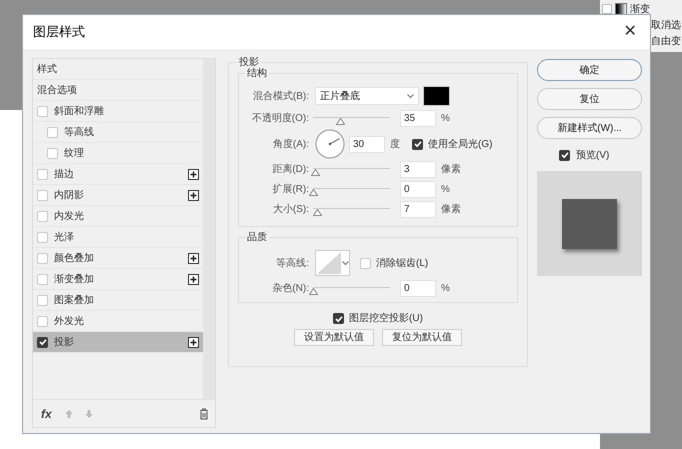 The width and height of the screenshot is (682, 449). Describe the element at coordinates (589, 70) in the screenshot. I see `dialog-button: 确定` at that location.